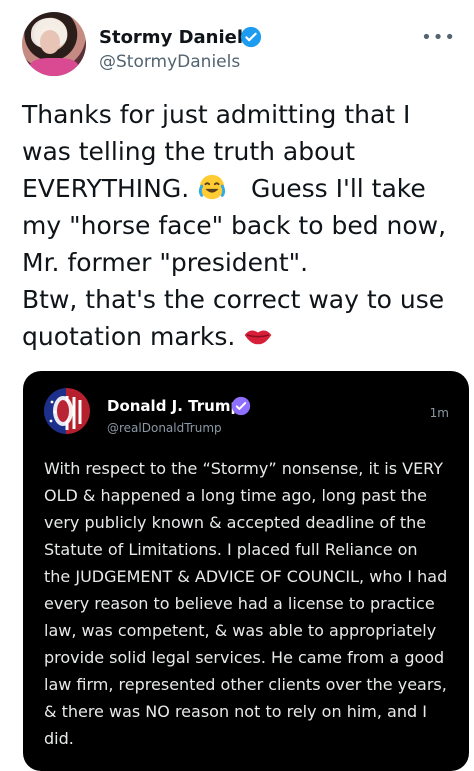  I want to click on quoted-author-name: Donald J. Trump, so click(174, 406).